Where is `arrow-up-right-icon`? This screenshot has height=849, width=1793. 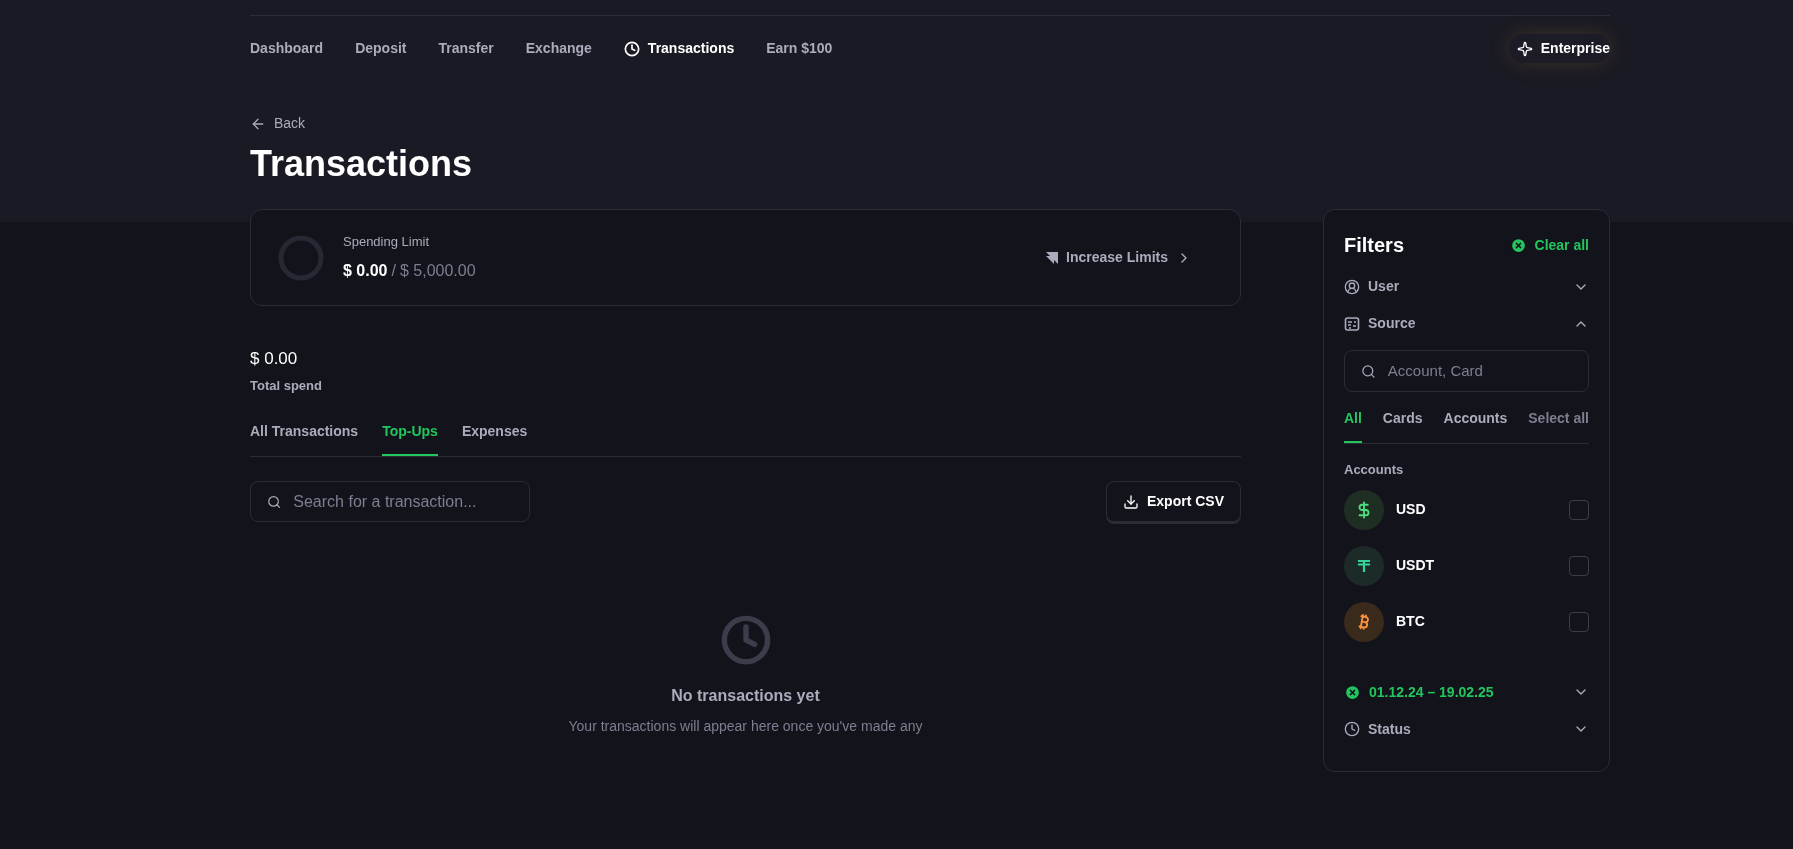
arrow-up-right-icon is located at coordinates (1052, 257).